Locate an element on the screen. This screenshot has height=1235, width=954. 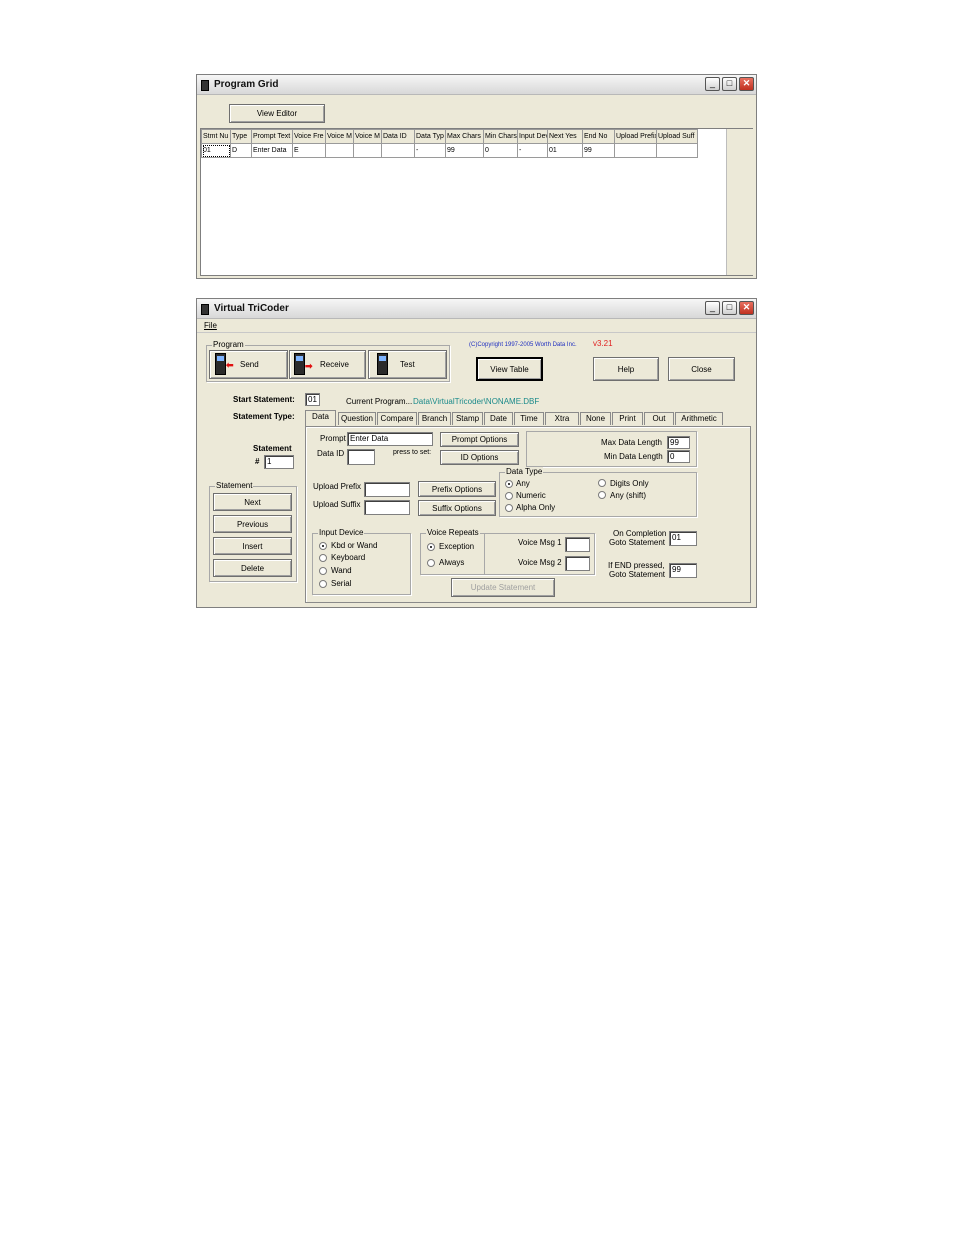
tab-out: Out is located at coordinates (659, 418).